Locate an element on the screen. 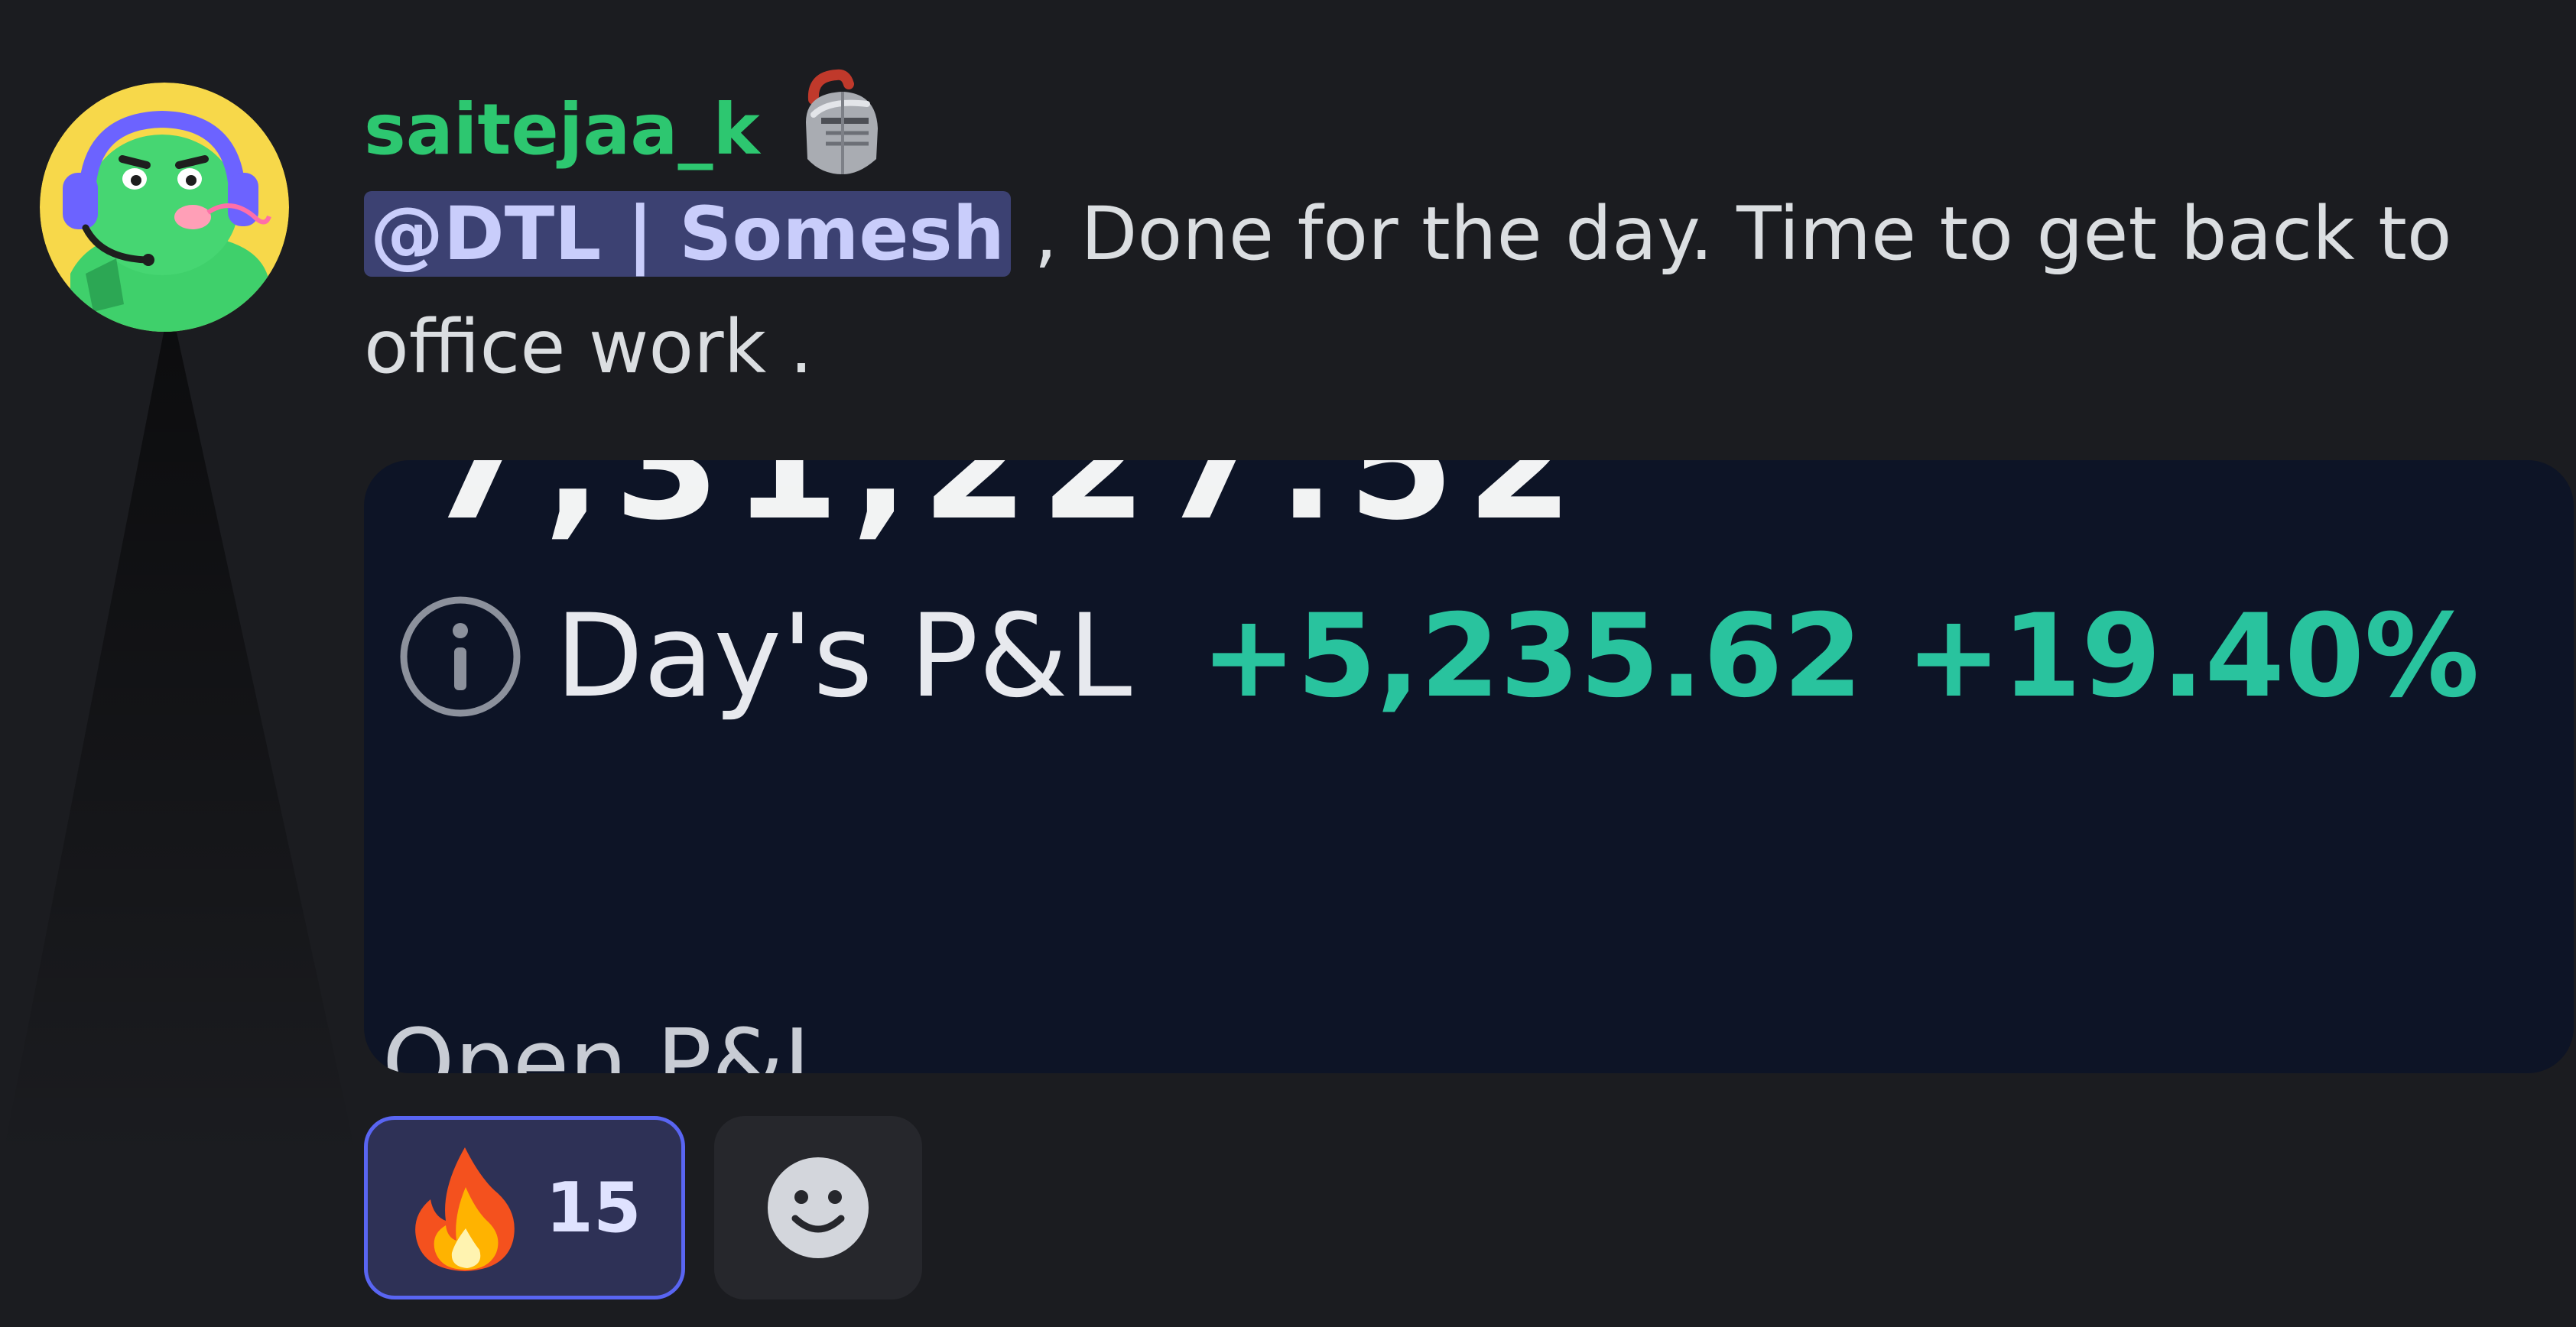  info-icon is located at coordinates (461, 656).